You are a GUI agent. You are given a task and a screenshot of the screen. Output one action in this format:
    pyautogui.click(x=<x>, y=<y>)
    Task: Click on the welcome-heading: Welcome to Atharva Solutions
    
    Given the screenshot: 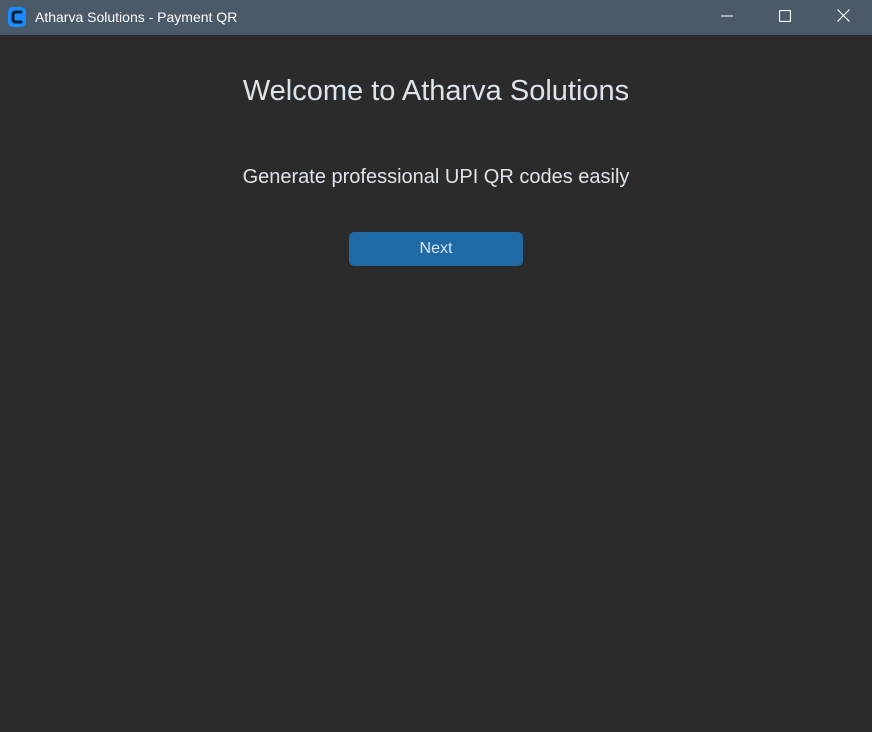 What is the action you would take?
    pyautogui.click(x=436, y=91)
    